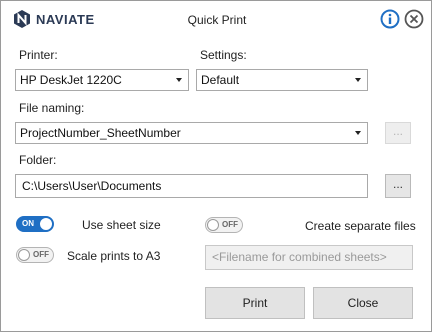 The width and height of the screenshot is (432, 332). What do you see at coordinates (360, 226) in the screenshot?
I see `create-separate-files-label: Create separate files` at bounding box center [360, 226].